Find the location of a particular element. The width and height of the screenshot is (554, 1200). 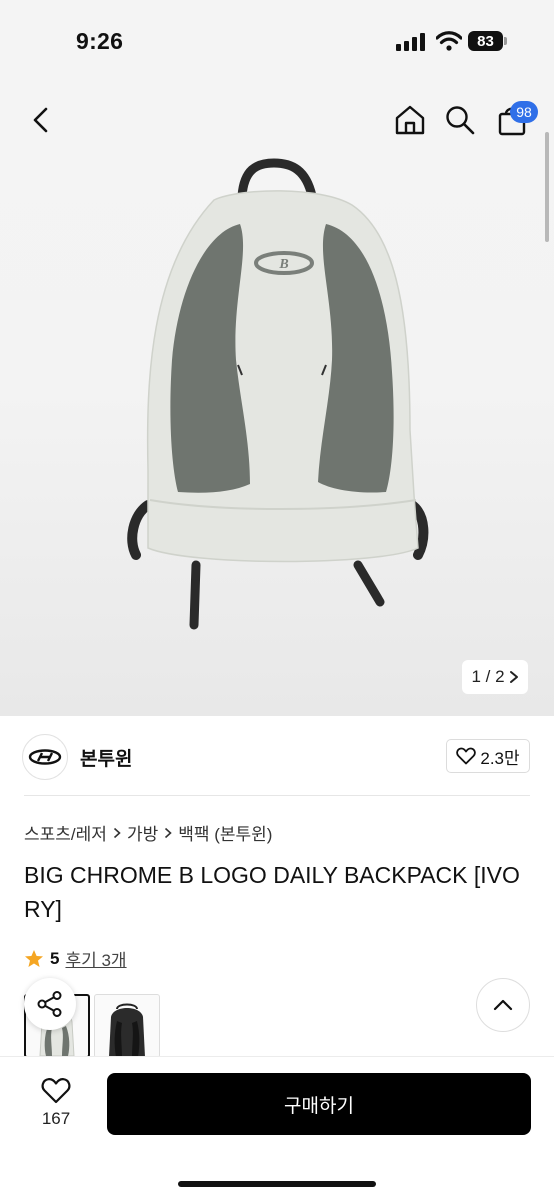

share-icon is located at coordinates (49, 1004).